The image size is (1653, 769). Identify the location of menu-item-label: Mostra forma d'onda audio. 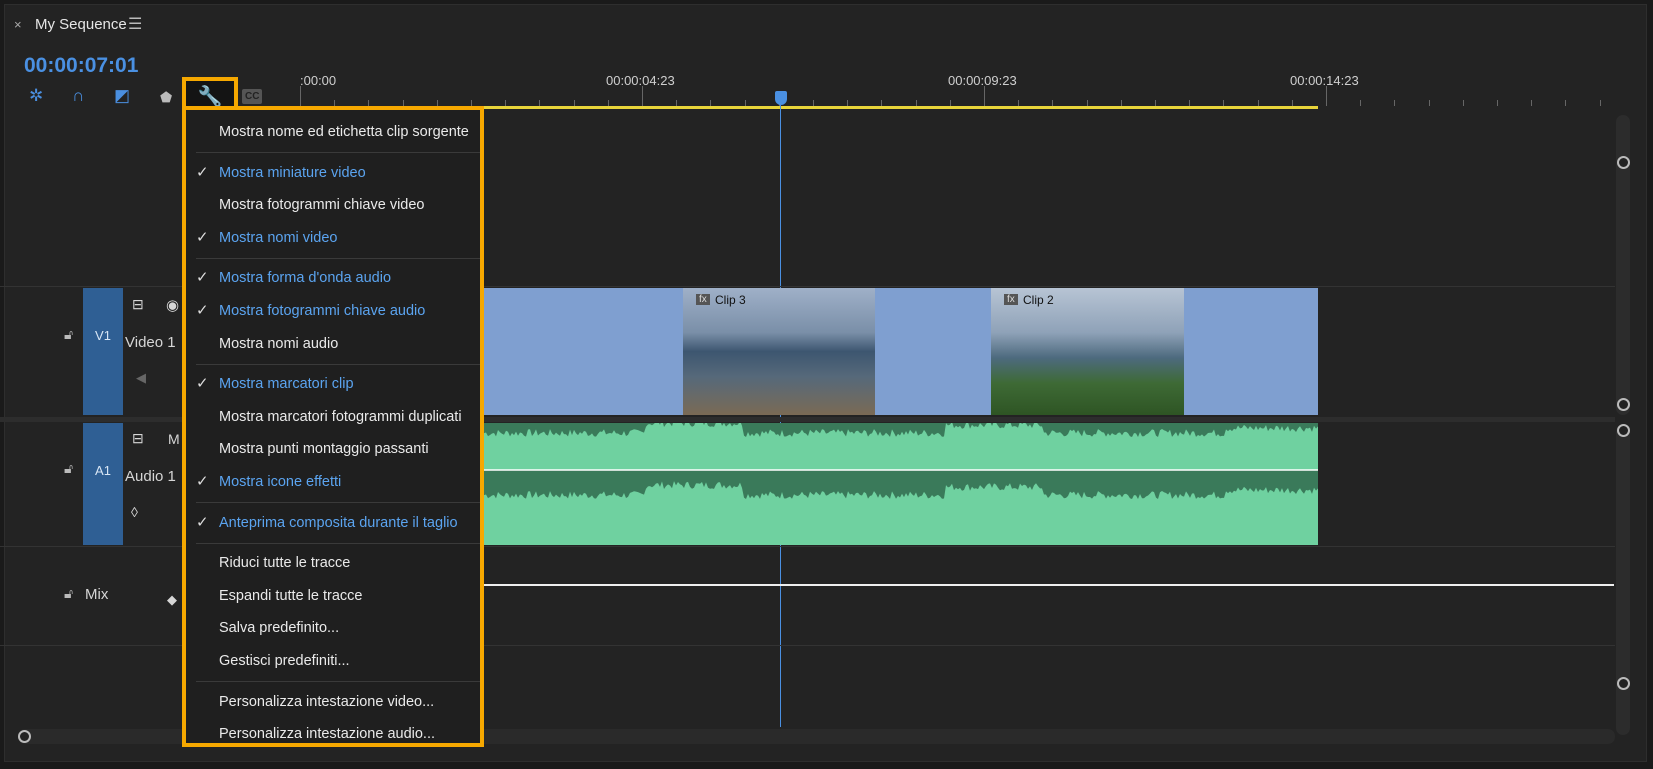
(305, 278).